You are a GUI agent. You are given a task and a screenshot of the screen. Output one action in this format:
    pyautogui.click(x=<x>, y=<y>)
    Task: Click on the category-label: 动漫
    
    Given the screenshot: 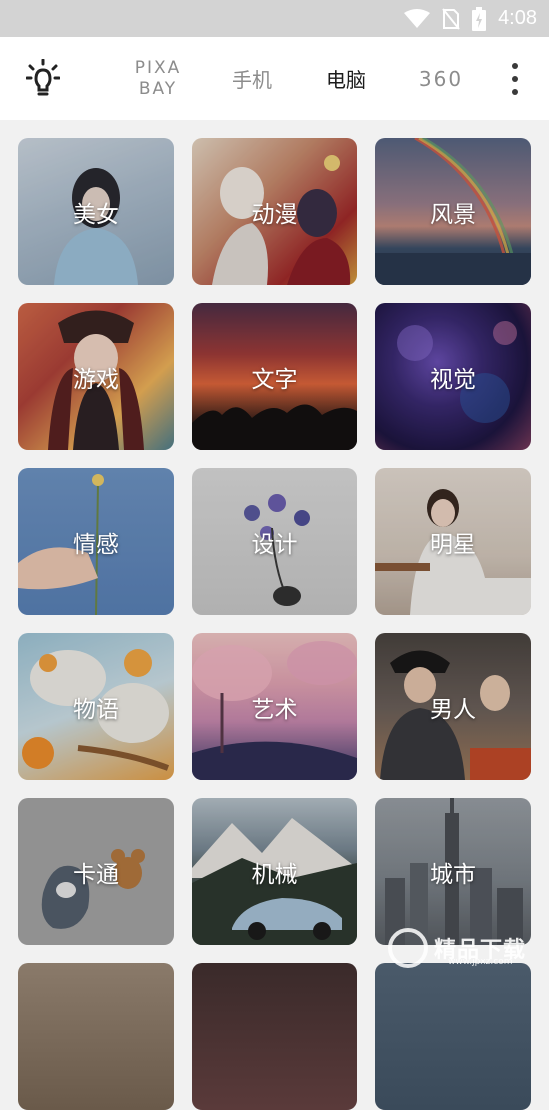 What is the action you would take?
    pyautogui.click(x=274, y=214)
    